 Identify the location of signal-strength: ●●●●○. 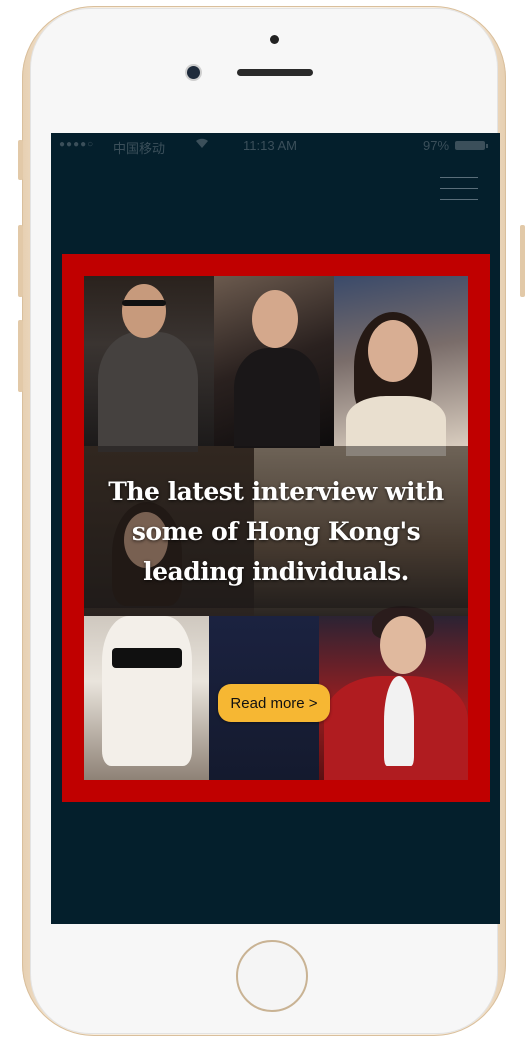
(77, 144).